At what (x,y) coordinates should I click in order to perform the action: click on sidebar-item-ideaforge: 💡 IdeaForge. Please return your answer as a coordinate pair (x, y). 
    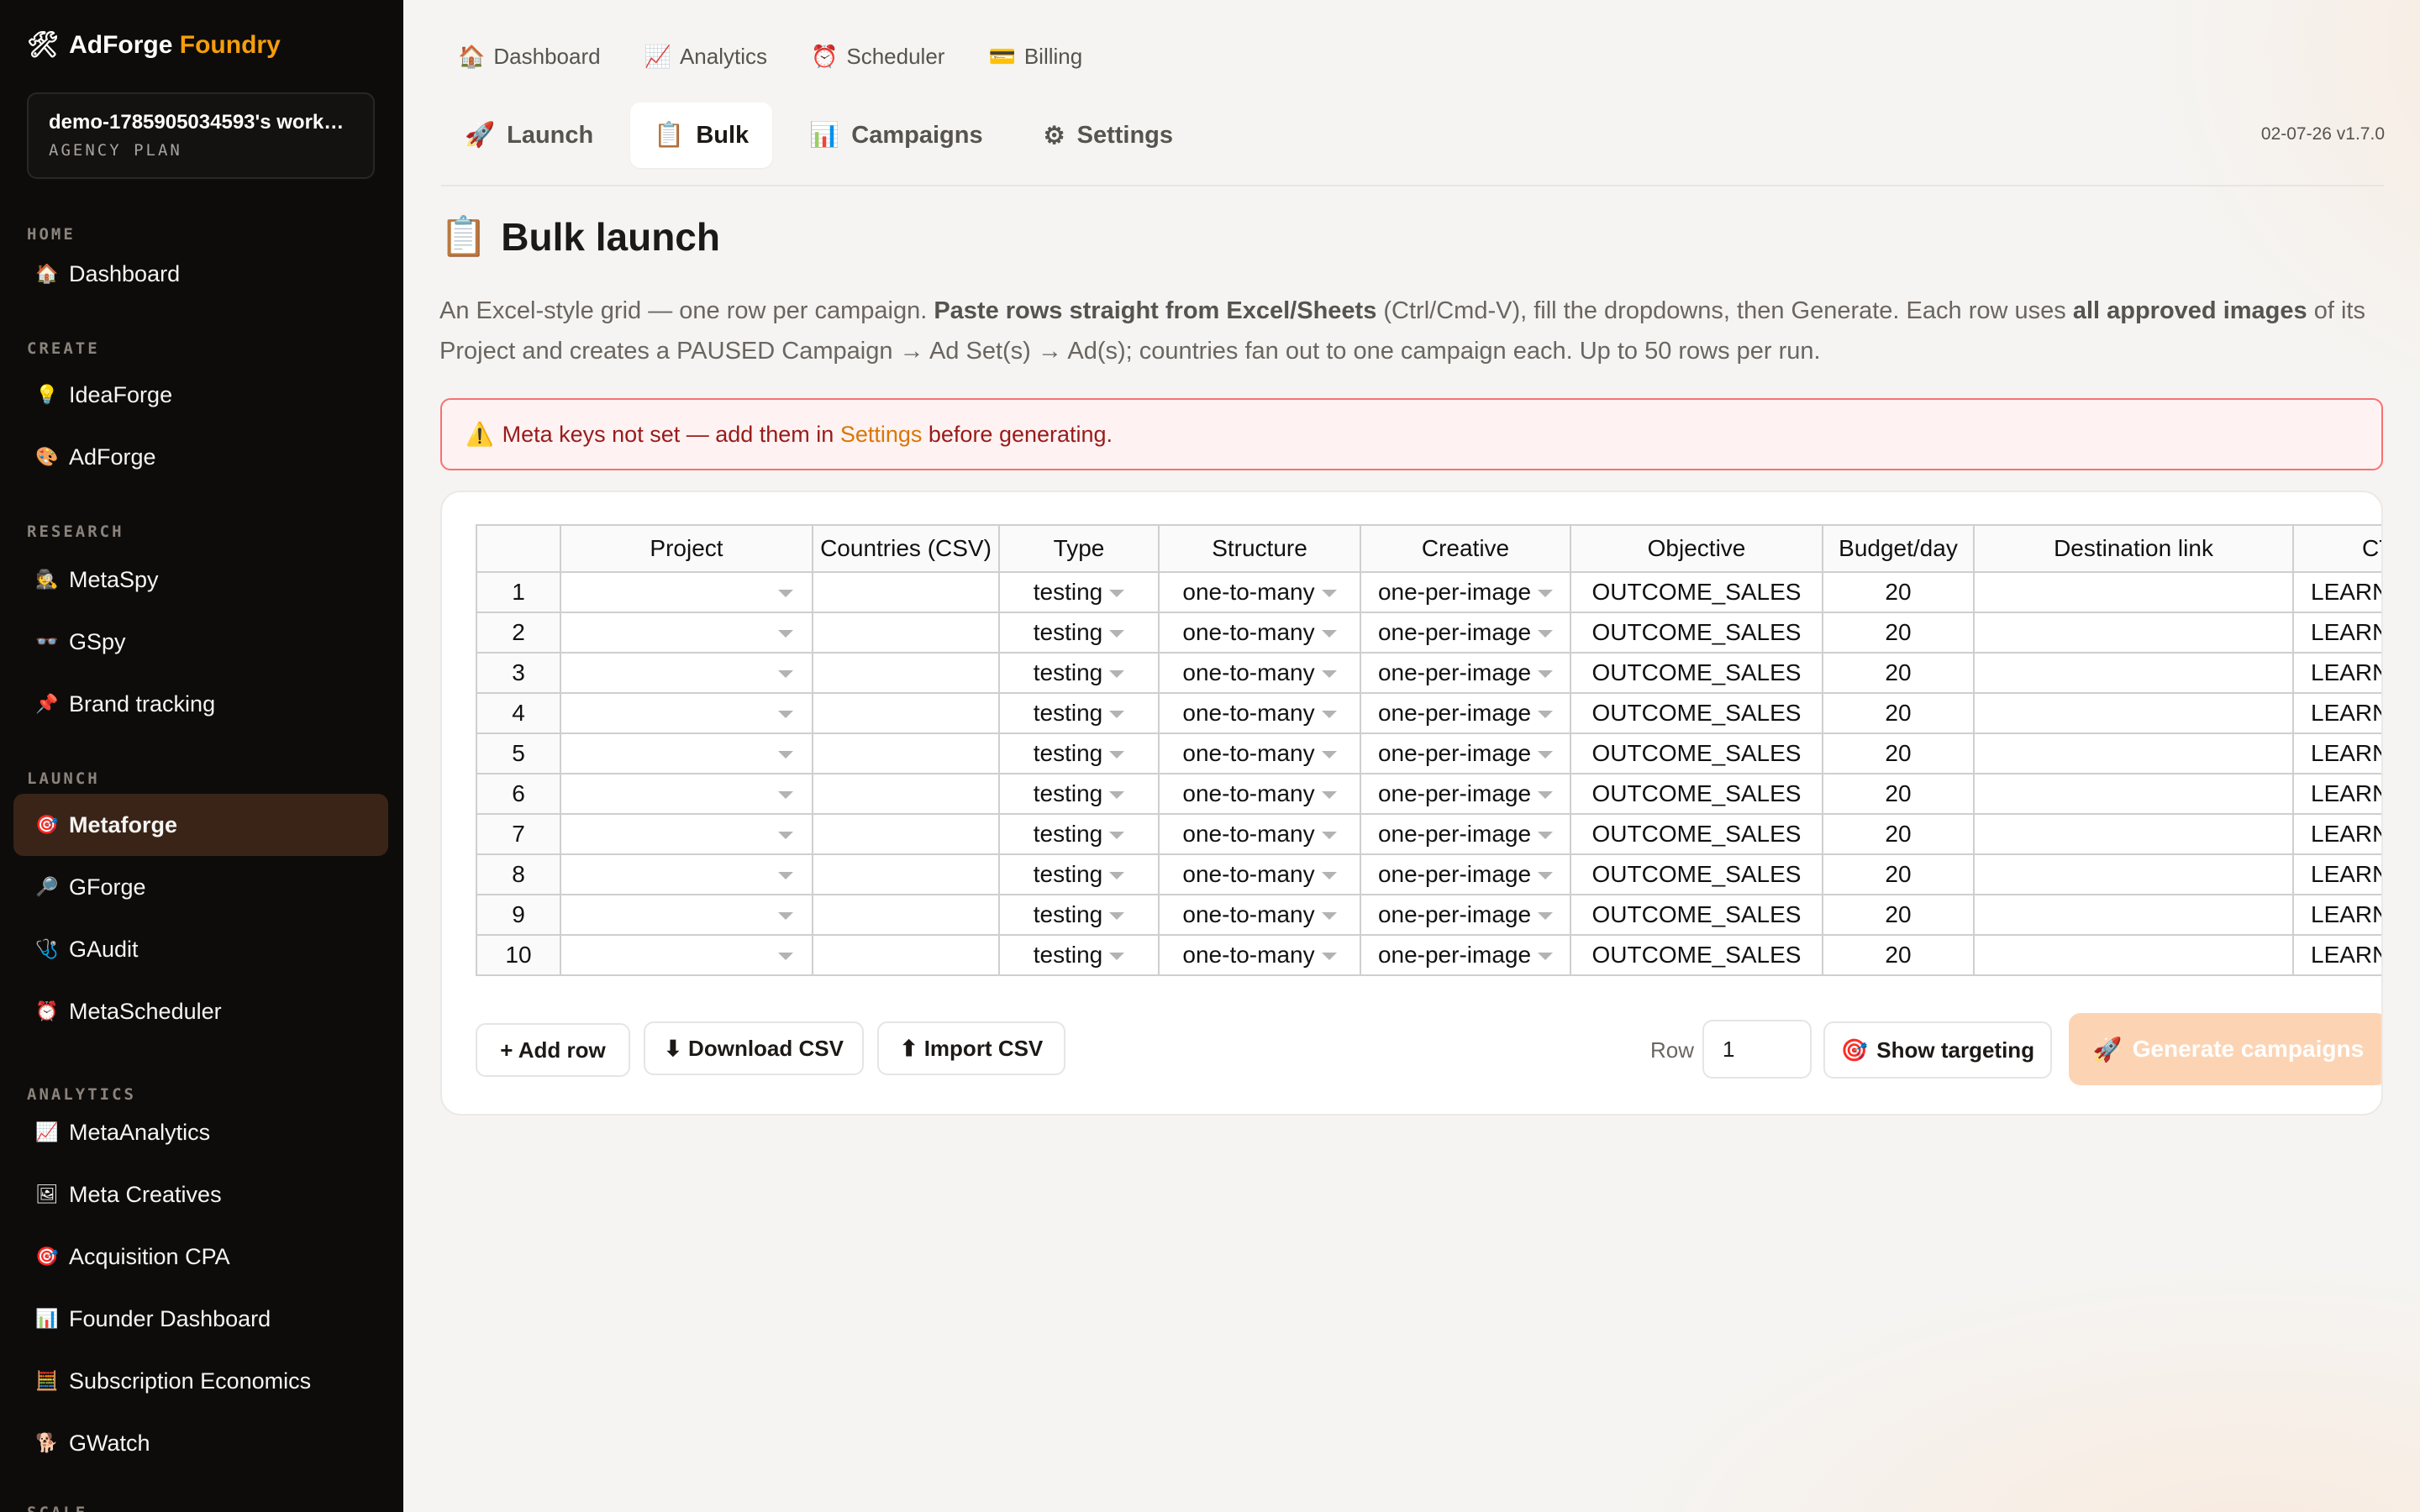
    Looking at the image, I should click on (200, 395).